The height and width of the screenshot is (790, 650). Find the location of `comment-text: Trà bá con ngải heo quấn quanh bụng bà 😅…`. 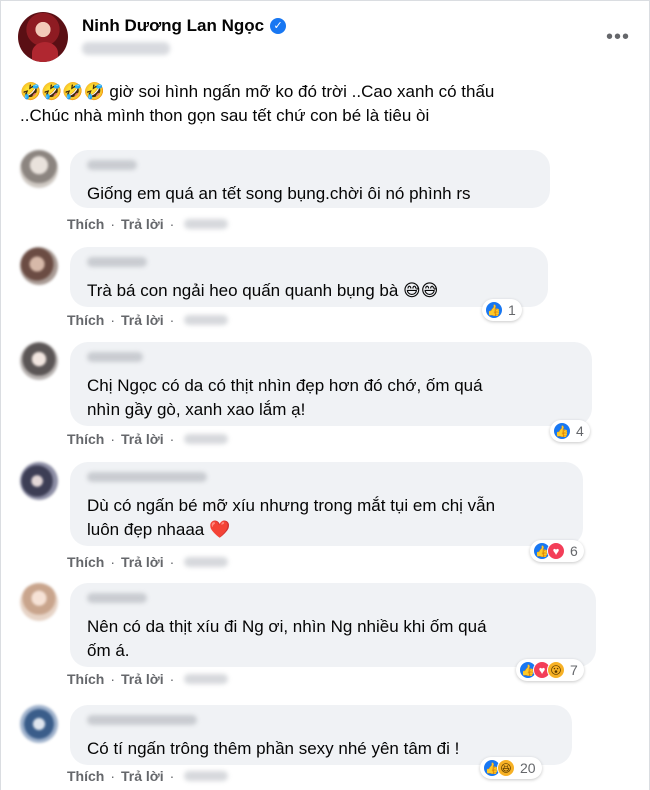

comment-text: Trà bá con ngải heo quấn quanh bụng bà 😅… is located at coordinates (263, 290).